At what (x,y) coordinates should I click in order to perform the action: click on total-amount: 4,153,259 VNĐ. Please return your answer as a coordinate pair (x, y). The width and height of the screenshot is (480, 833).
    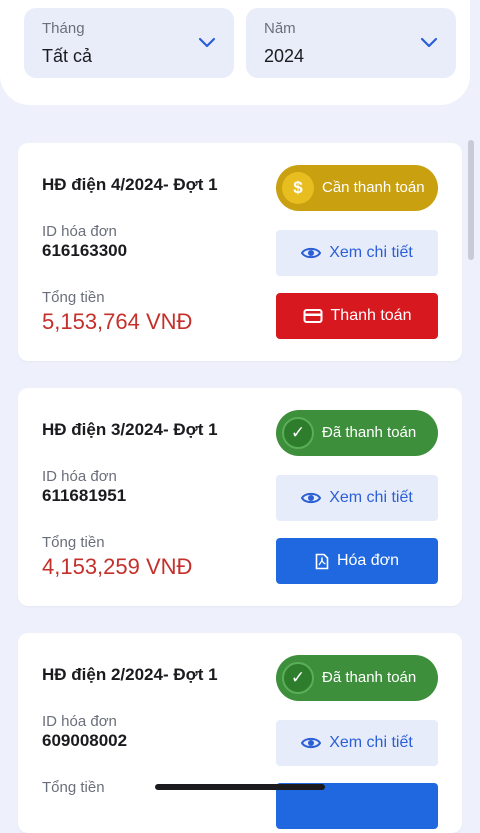
    Looking at the image, I should click on (117, 566).